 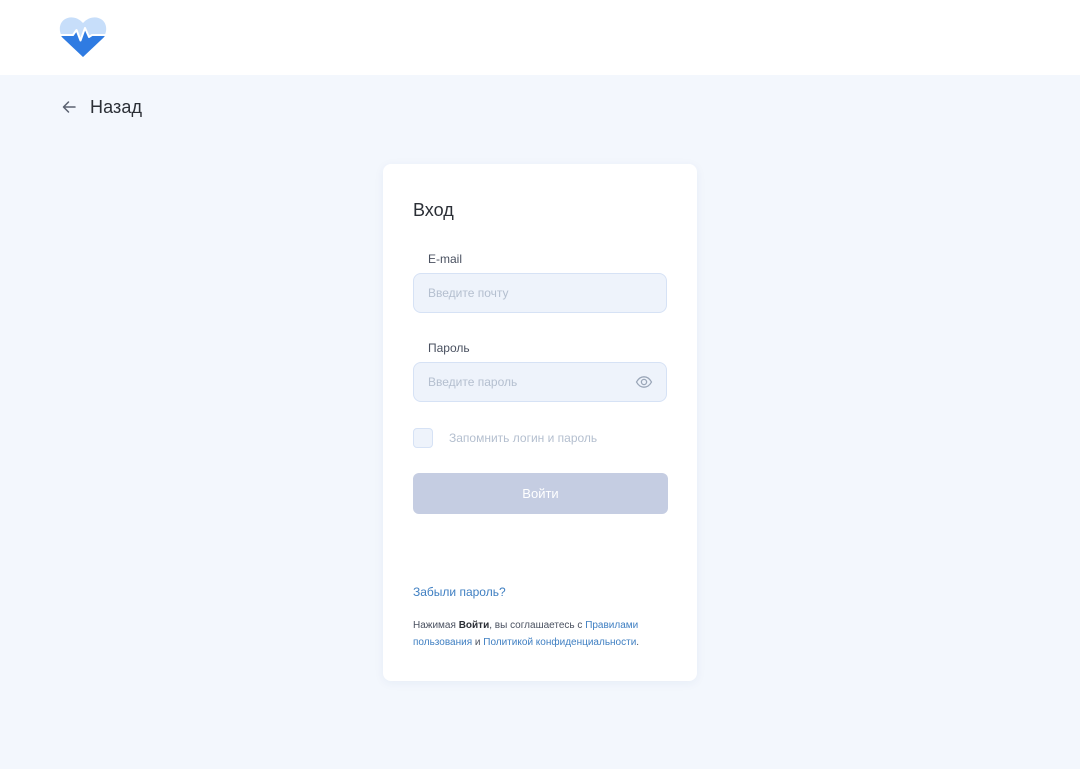 What do you see at coordinates (459, 592) in the screenshot?
I see `forgot-password-link: Забыли пароль?` at bounding box center [459, 592].